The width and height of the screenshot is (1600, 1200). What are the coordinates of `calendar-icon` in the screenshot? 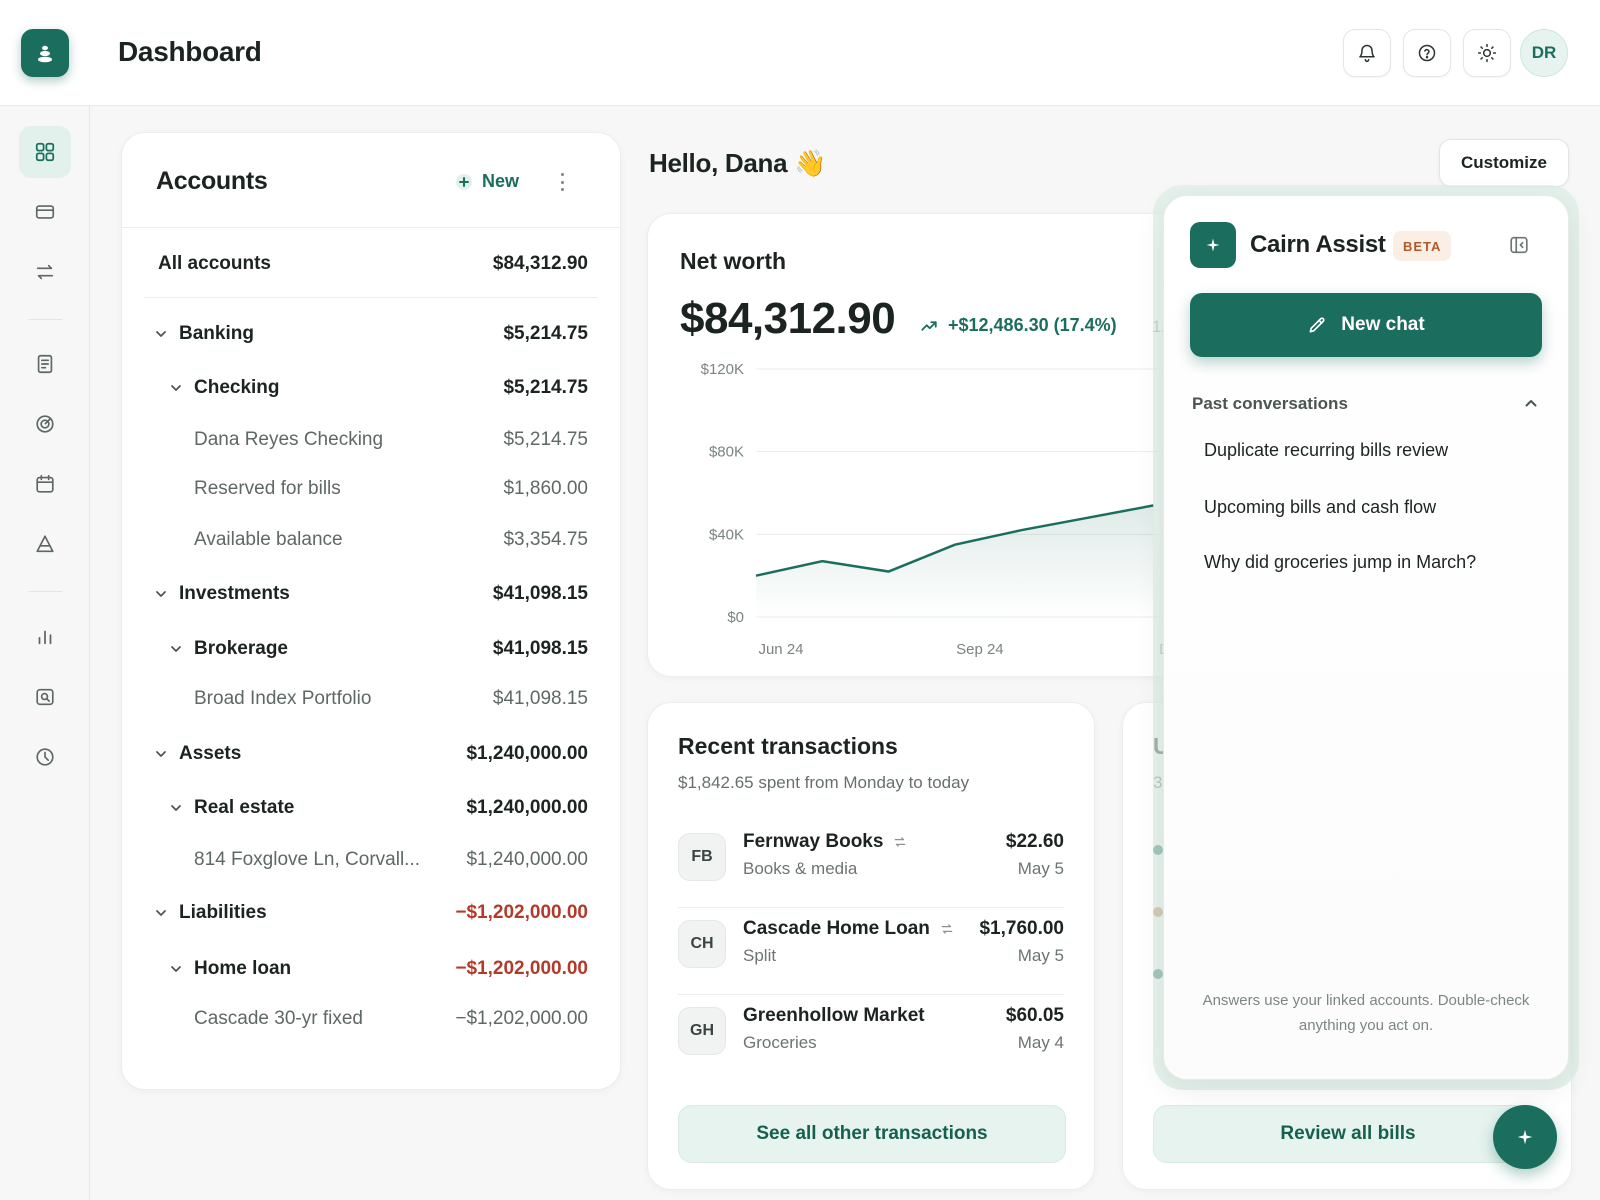 It's located at (45, 483).